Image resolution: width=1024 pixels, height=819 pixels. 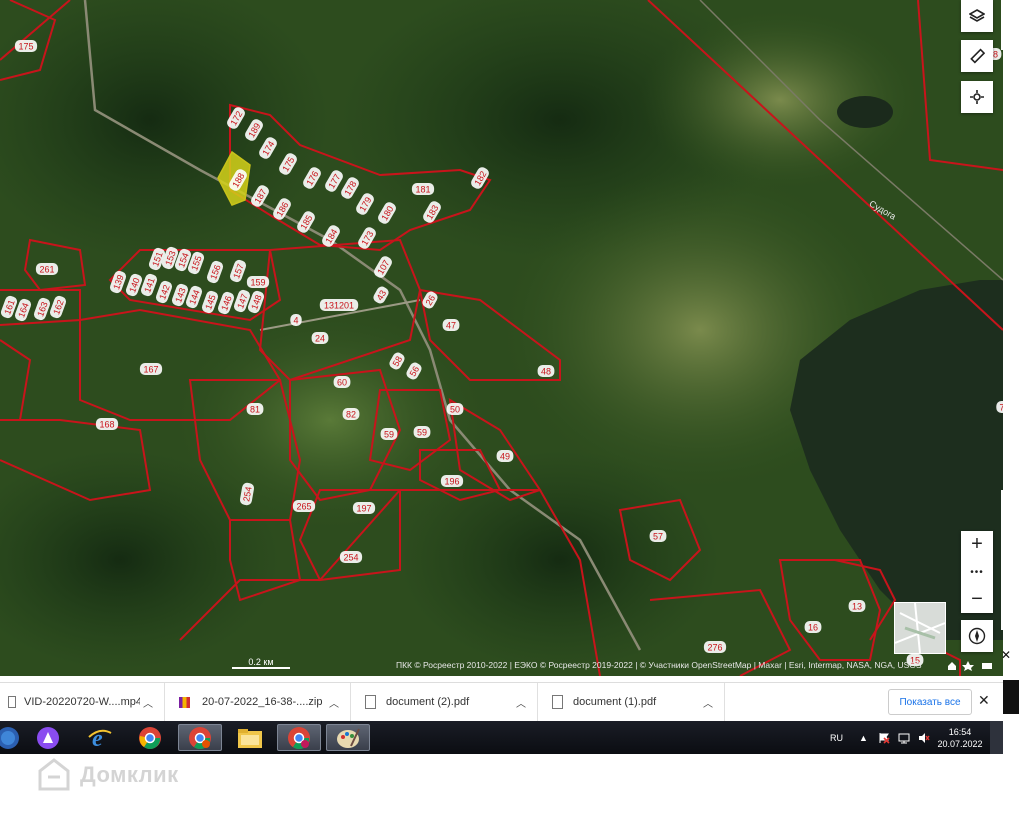 I want to click on parcel-label: 172, so click(x=235, y=117).